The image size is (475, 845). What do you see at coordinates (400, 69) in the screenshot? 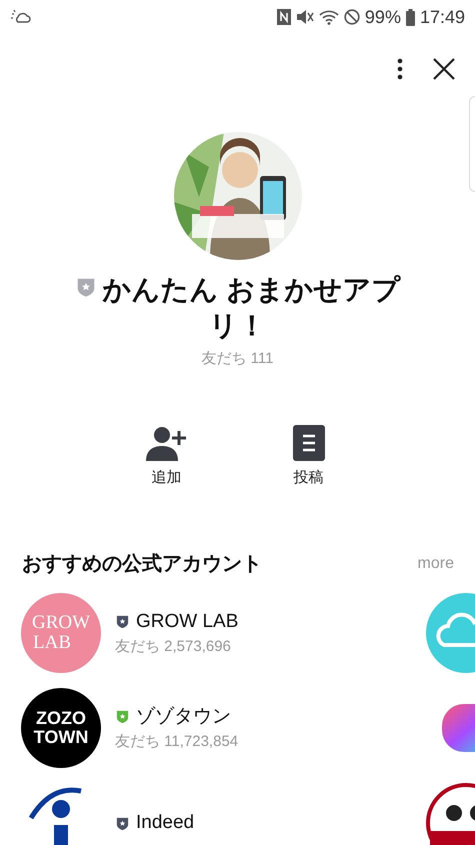
I see `more-options-icon` at bounding box center [400, 69].